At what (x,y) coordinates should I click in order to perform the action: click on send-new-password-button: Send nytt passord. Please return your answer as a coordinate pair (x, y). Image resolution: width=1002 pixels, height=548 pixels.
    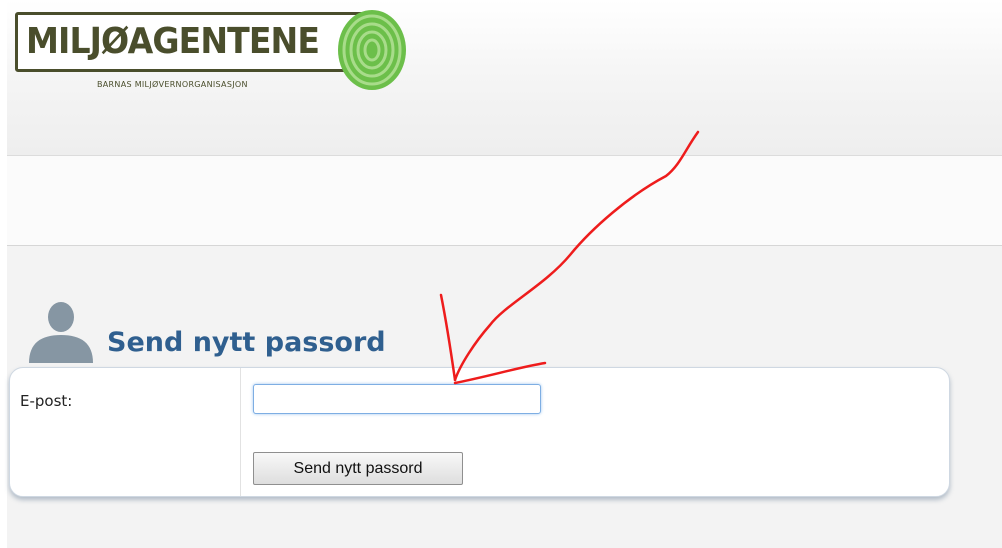
    Looking at the image, I should click on (358, 468).